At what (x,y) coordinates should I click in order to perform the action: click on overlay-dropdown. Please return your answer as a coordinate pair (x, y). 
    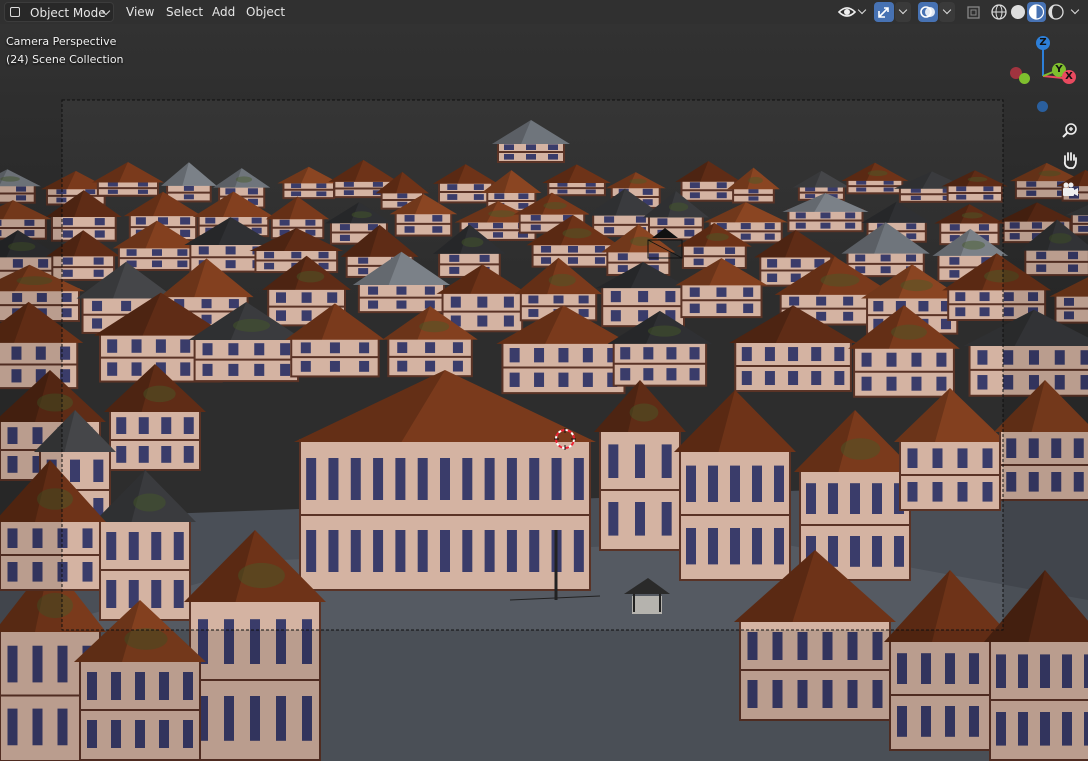
    Looking at the image, I should click on (947, 12).